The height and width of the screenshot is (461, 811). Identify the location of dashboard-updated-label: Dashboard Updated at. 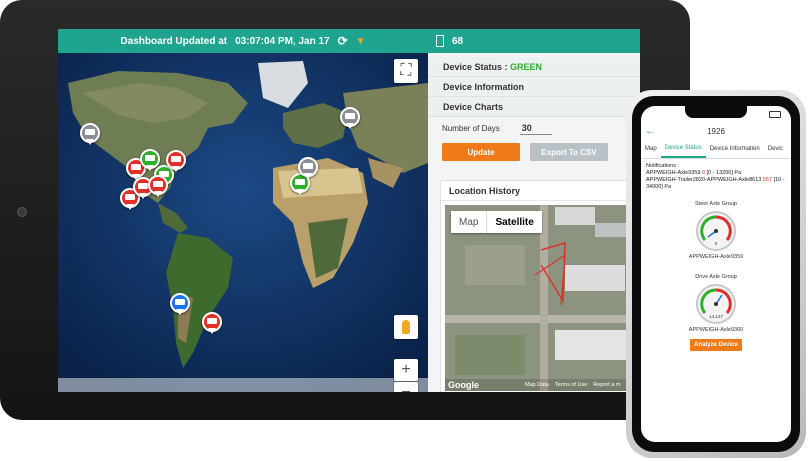
(174, 41).